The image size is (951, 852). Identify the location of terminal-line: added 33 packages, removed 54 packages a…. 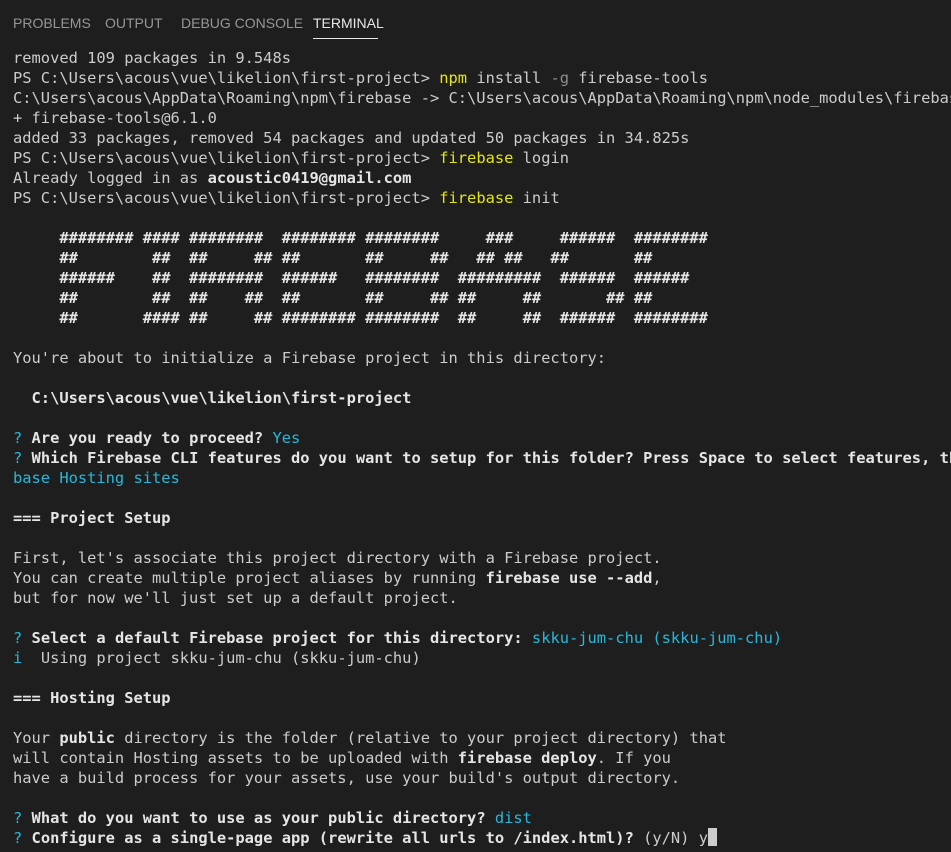
(351, 138).